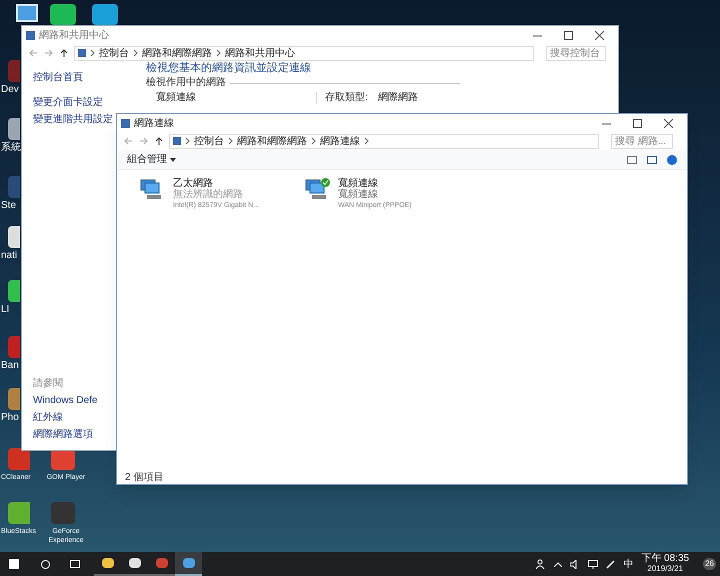 The height and width of the screenshot is (576, 720). What do you see at coordinates (10, 417) in the screenshot?
I see `desktop-icon-label: Pho` at bounding box center [10, 417].